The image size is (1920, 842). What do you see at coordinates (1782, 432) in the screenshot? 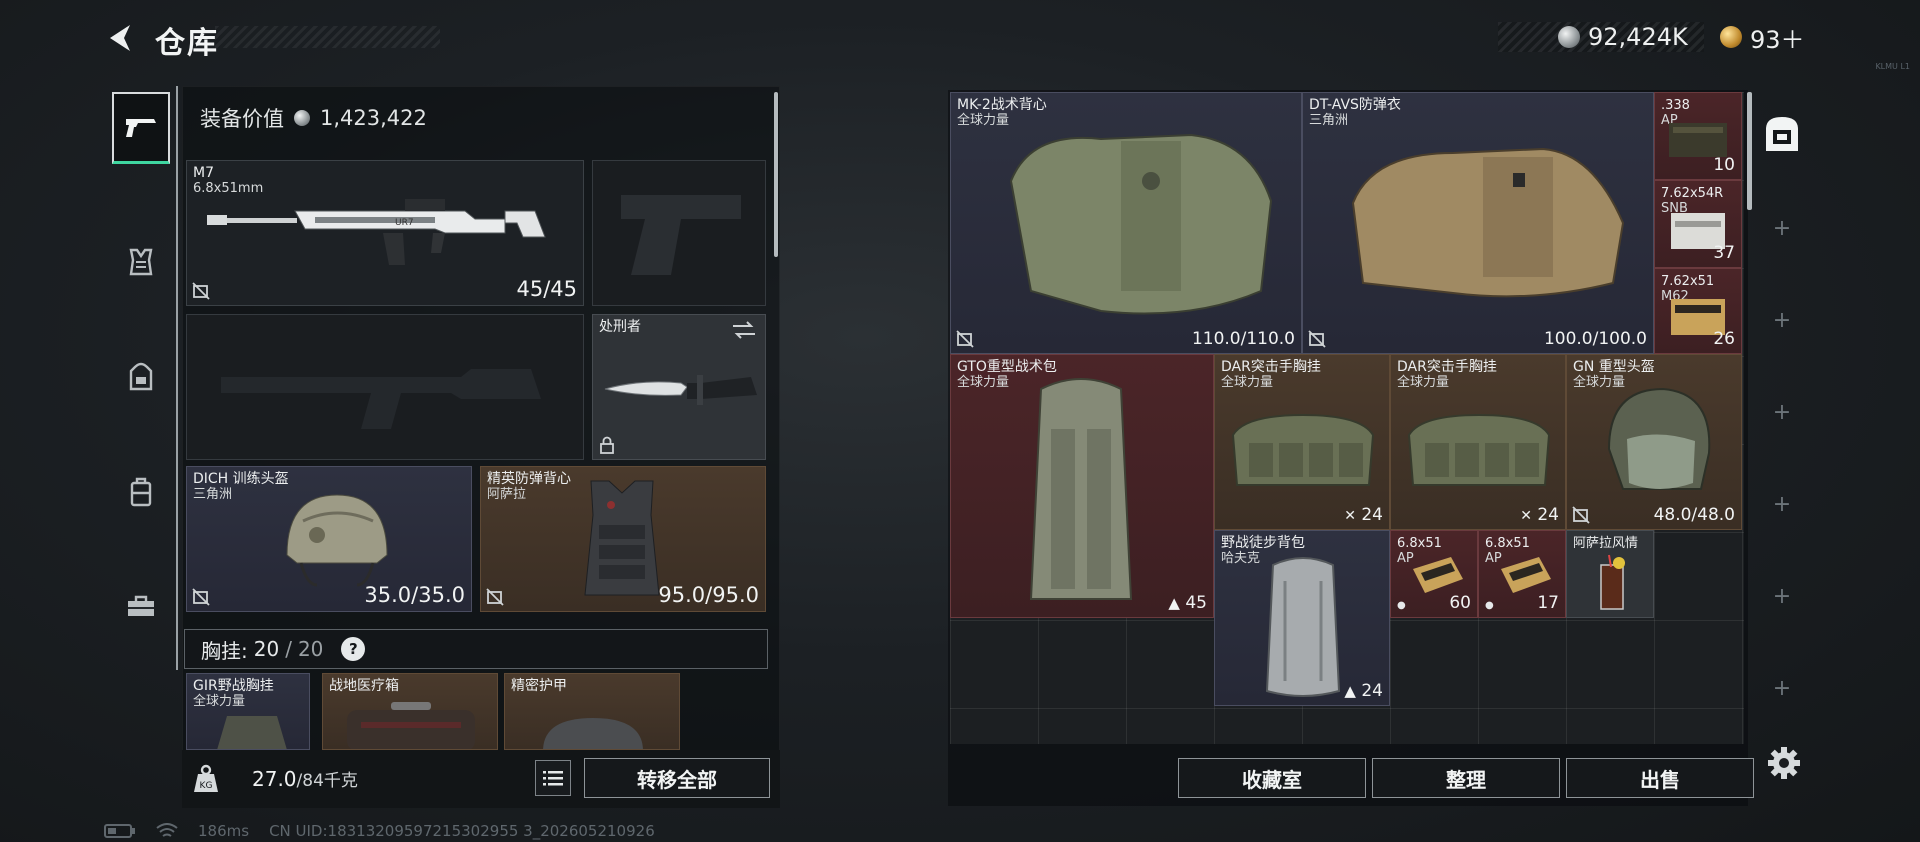
I see `stash-tab-rail: + + + + + +` at bounding box center [1782, 432].